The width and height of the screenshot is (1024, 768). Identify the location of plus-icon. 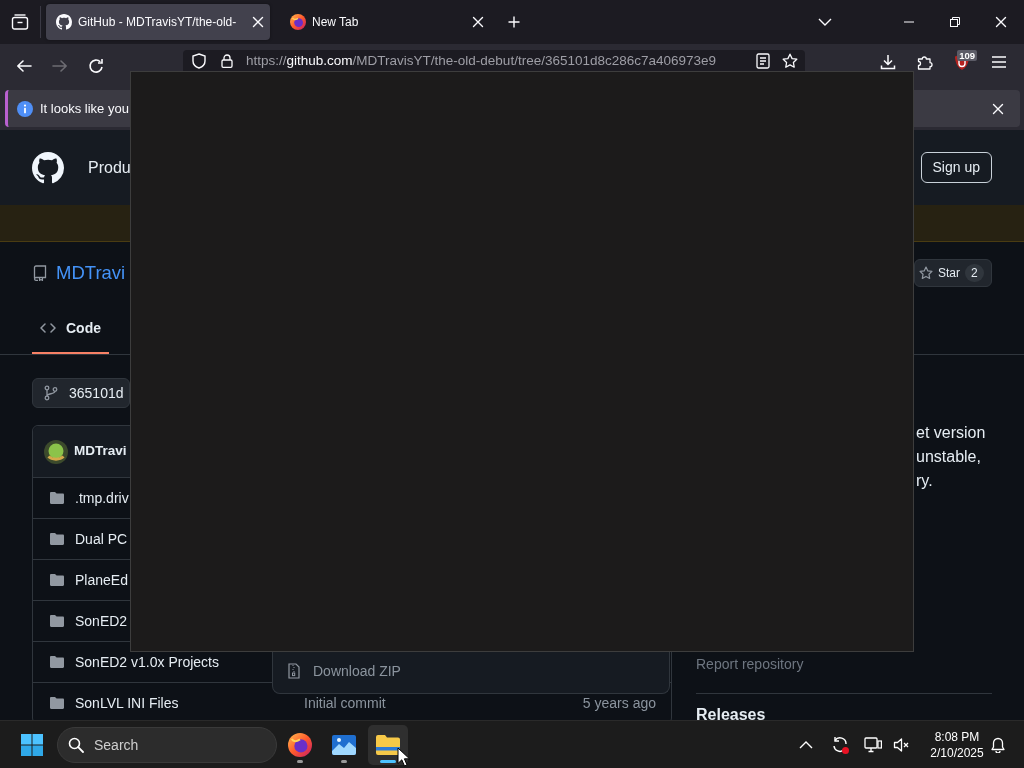
(514, 22).